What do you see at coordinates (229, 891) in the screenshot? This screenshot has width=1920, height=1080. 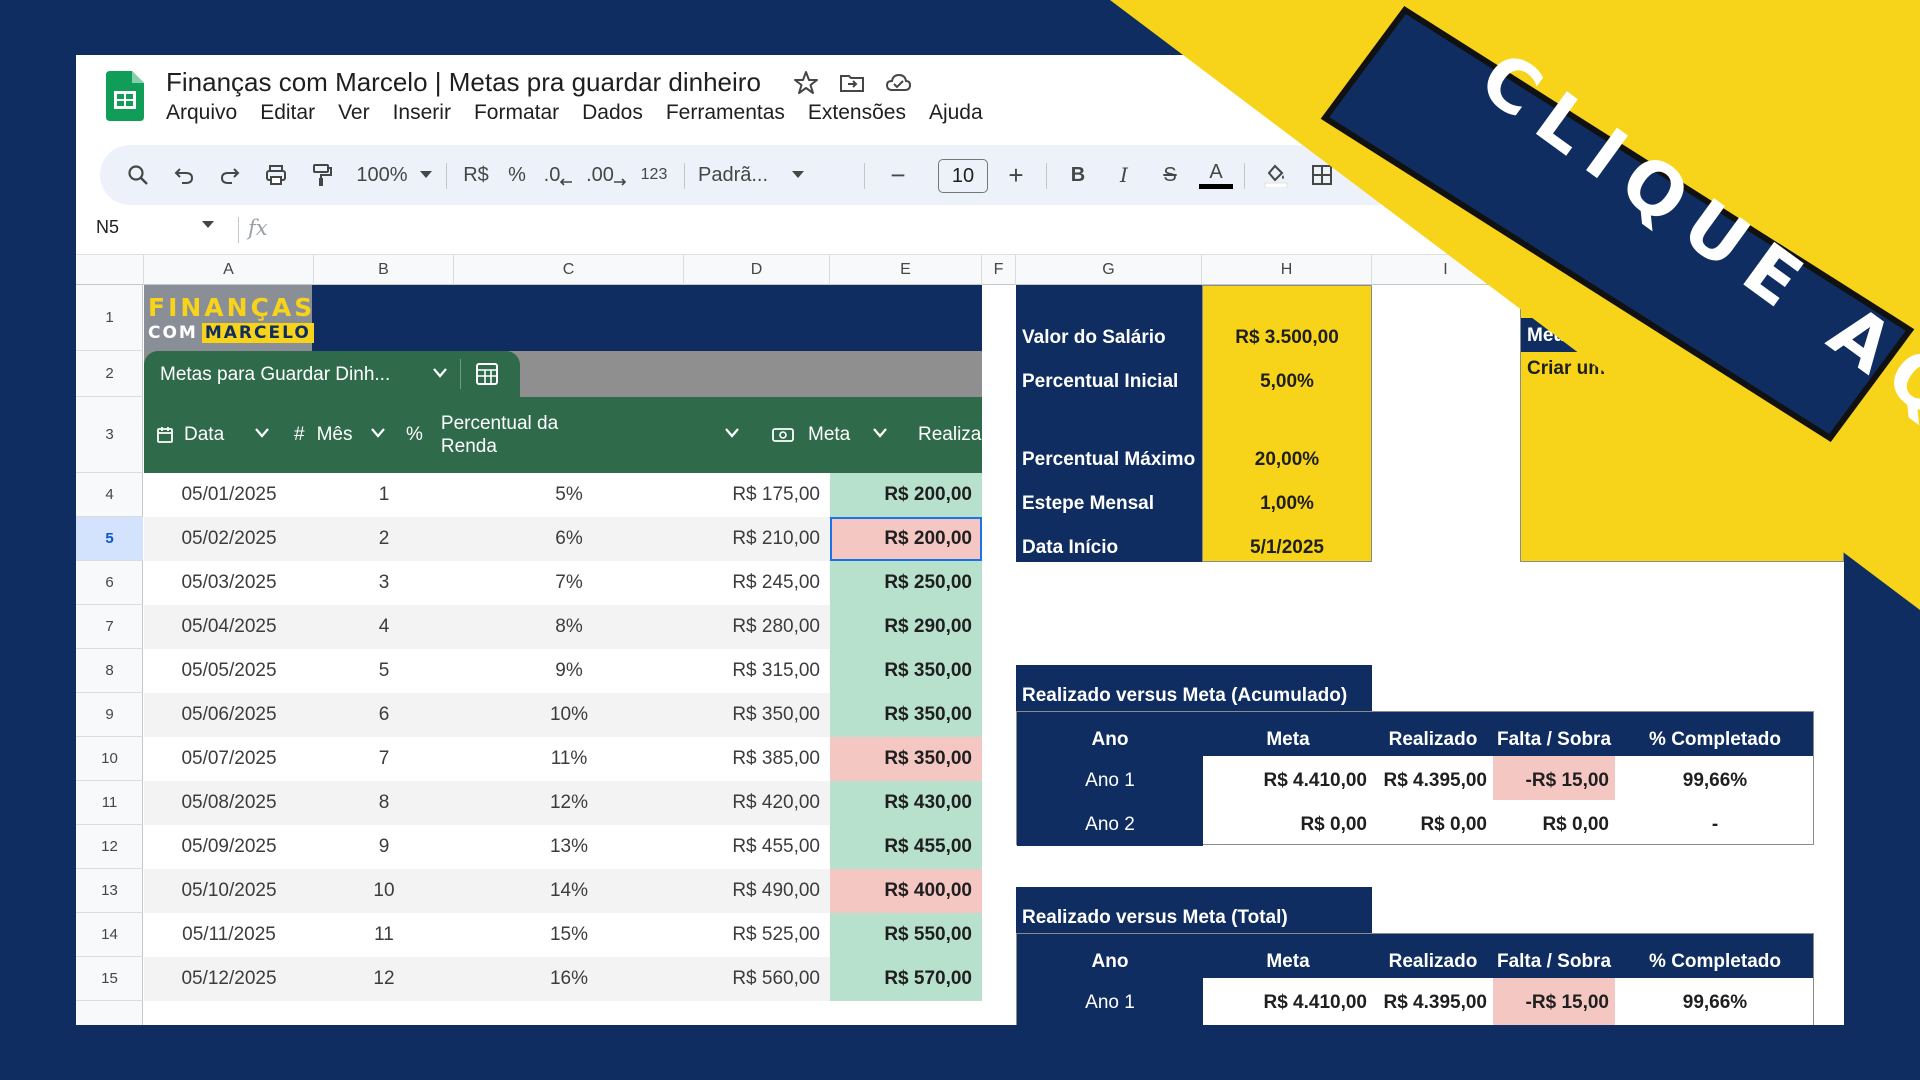 I see `cell-data: 05/10/2025` at bounding box center [229, 891].